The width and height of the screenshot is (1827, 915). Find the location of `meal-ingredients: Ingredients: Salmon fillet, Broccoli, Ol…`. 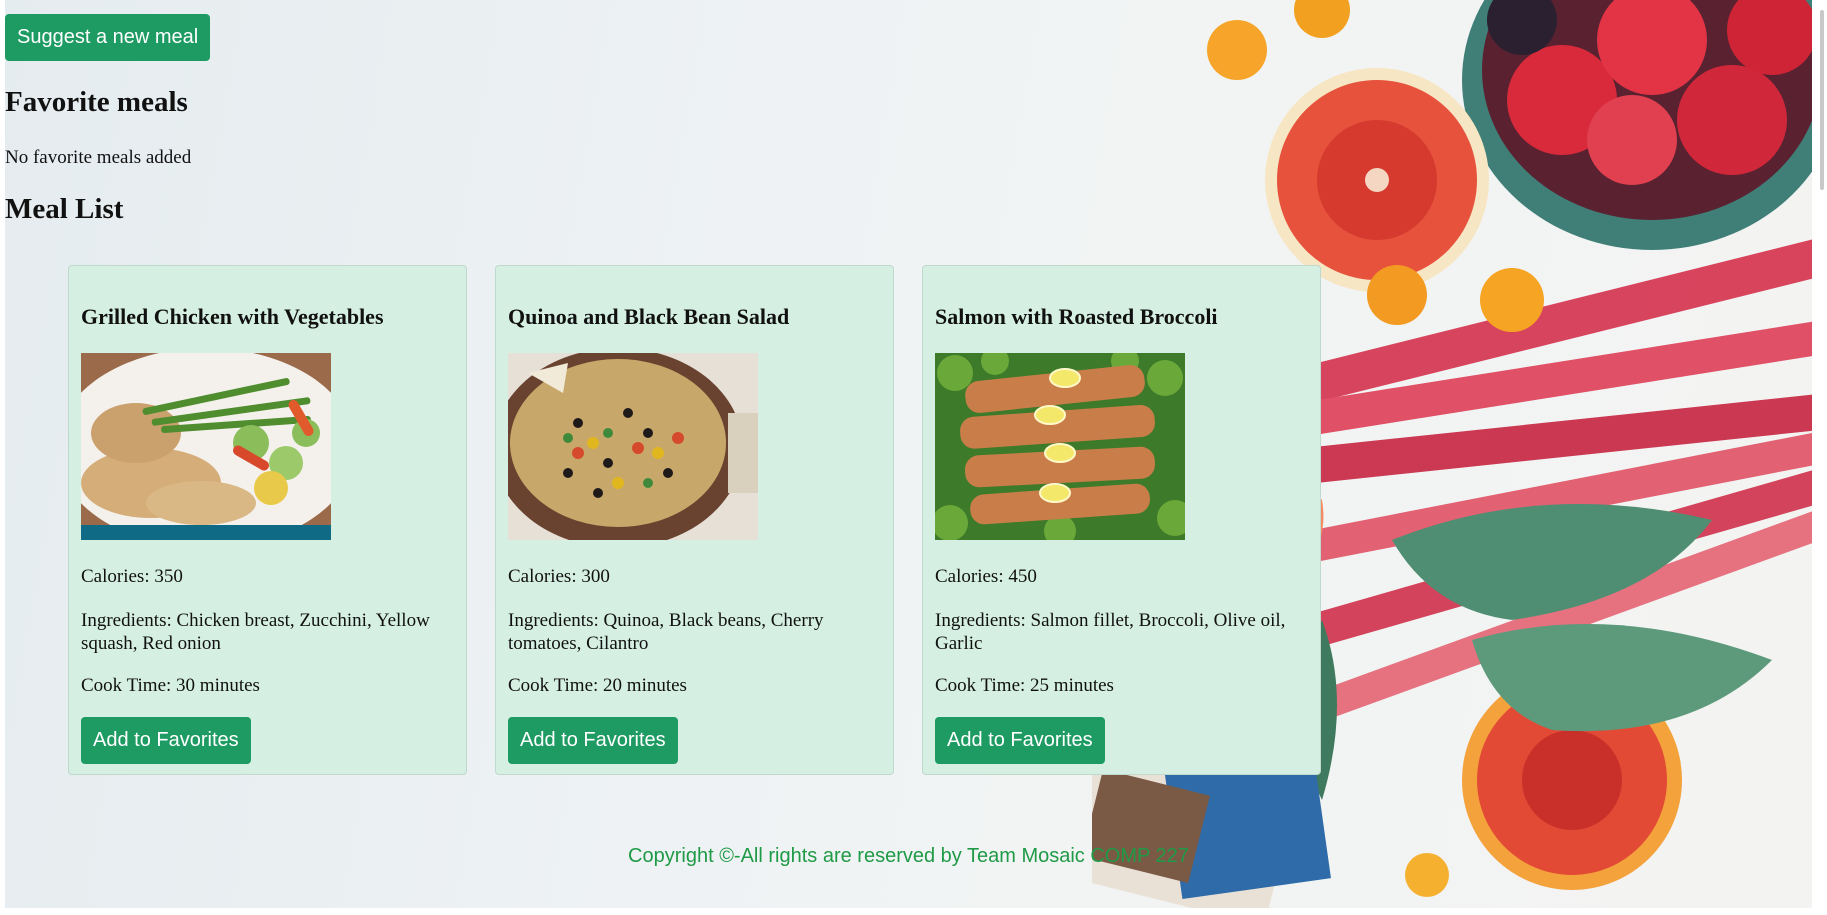

meal-ingredients: Ingredients: Salmon fillet, Broccoli, Ol… is located at coordinates (1110, 632).